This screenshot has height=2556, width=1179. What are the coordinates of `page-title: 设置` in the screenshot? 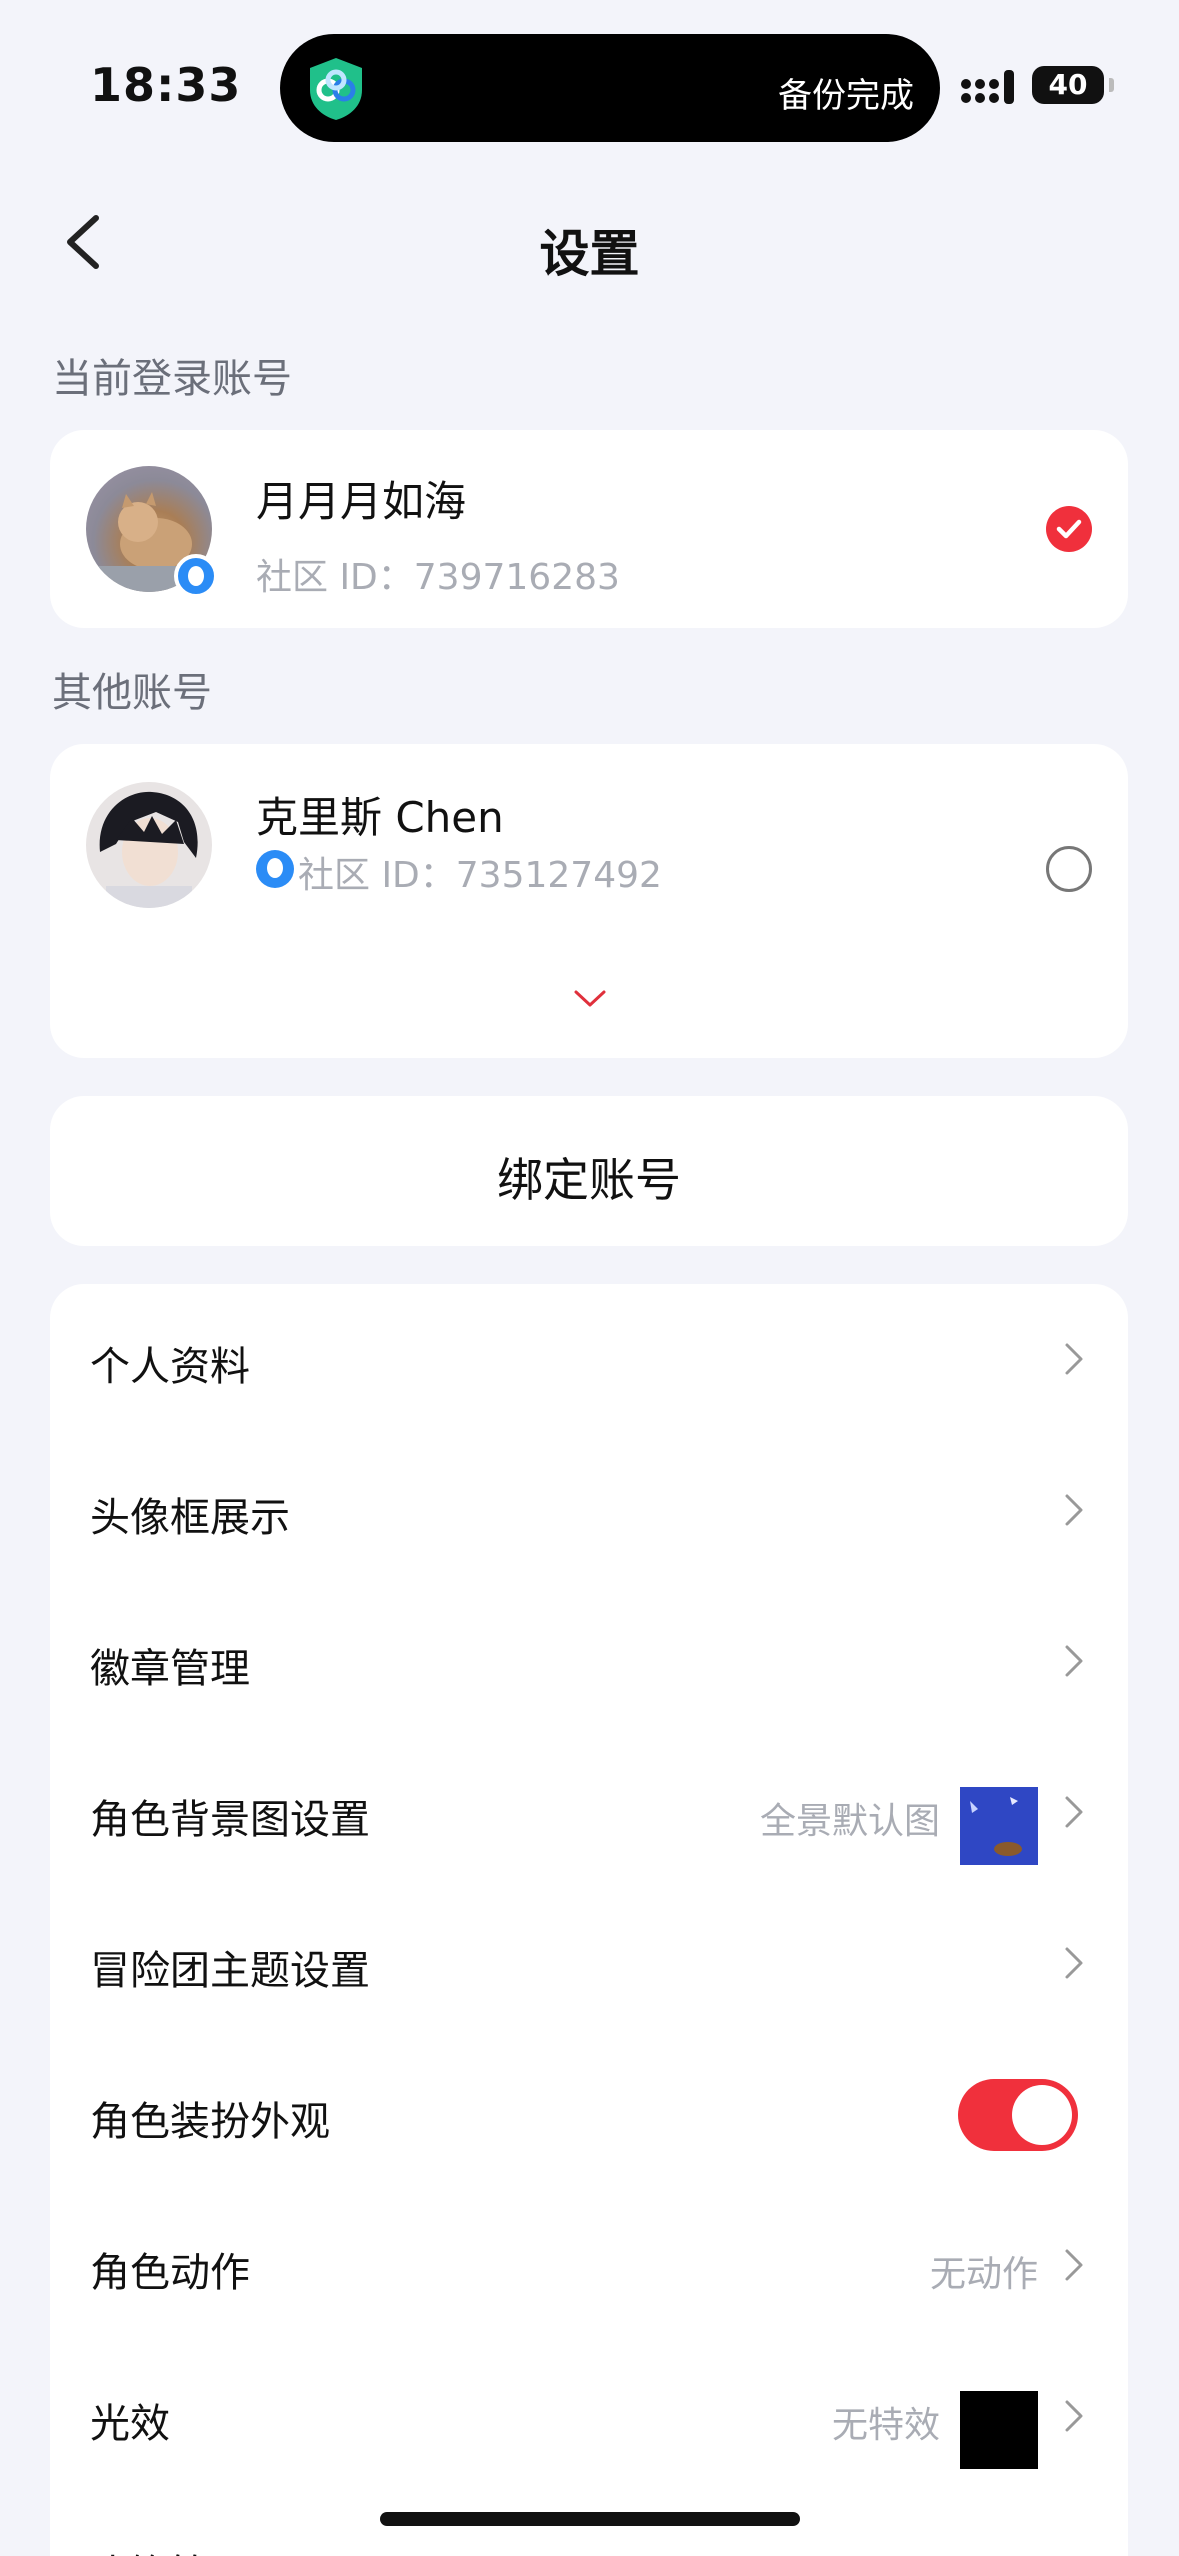 It's located at (589, 254).